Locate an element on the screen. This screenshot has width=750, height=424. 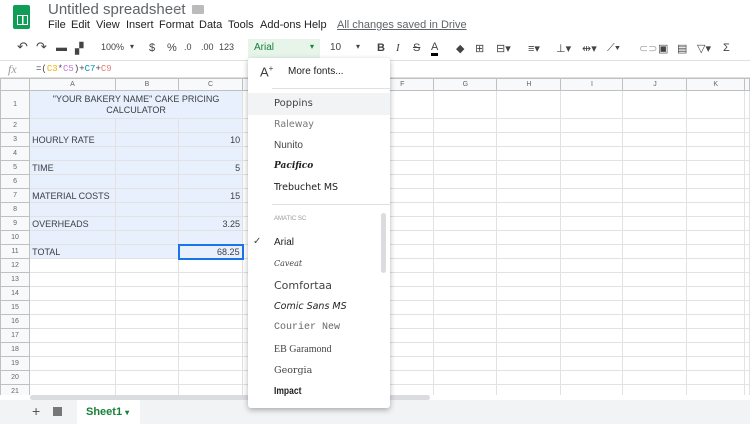
font-item-trebuchet: Trebuchet MS is located at coordinates (306, 187).